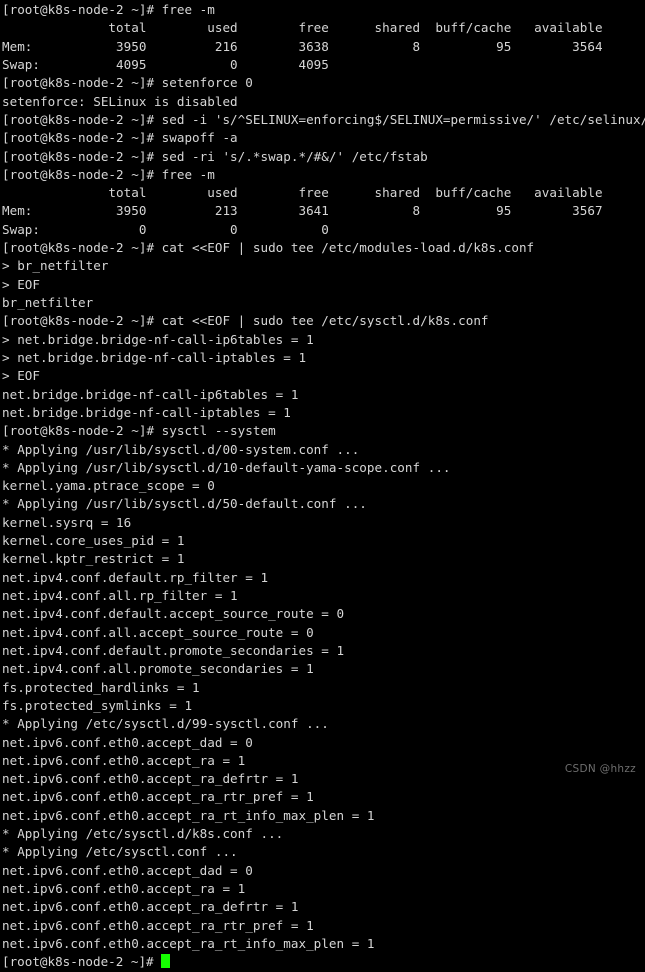  I want to click on terminal-line: net.ipv4.conf.all.rp_filter = 1, so click(120, 595).